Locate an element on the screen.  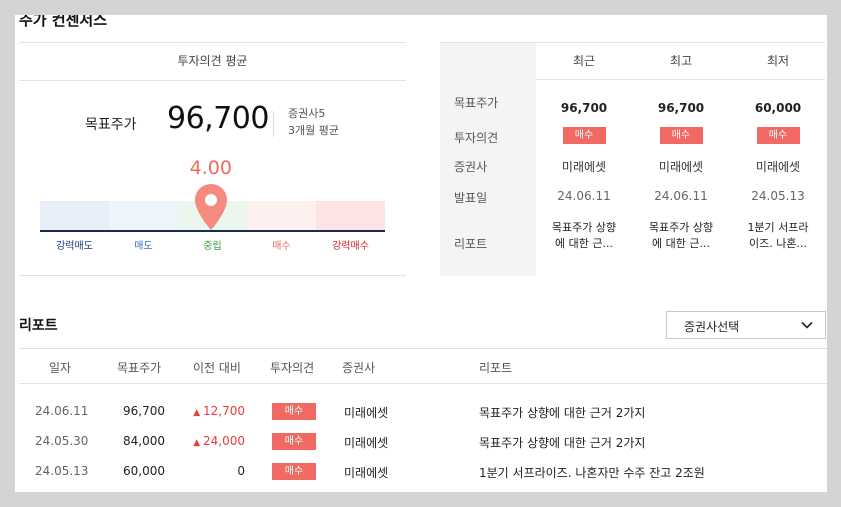
row-change: 0 is located at coordinates (212, 471).